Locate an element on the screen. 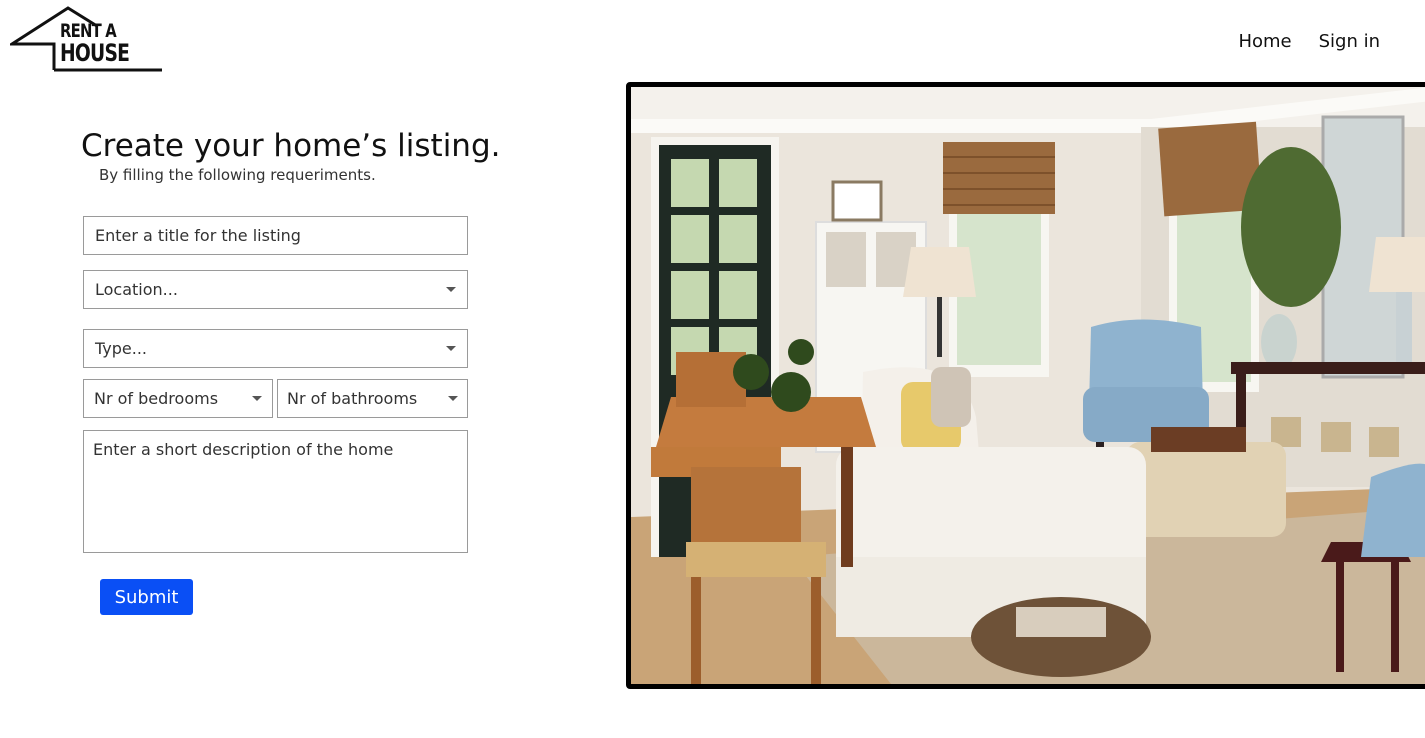  bedrooms-select: Nr of bedrooms is located at coordinates (178, 398).